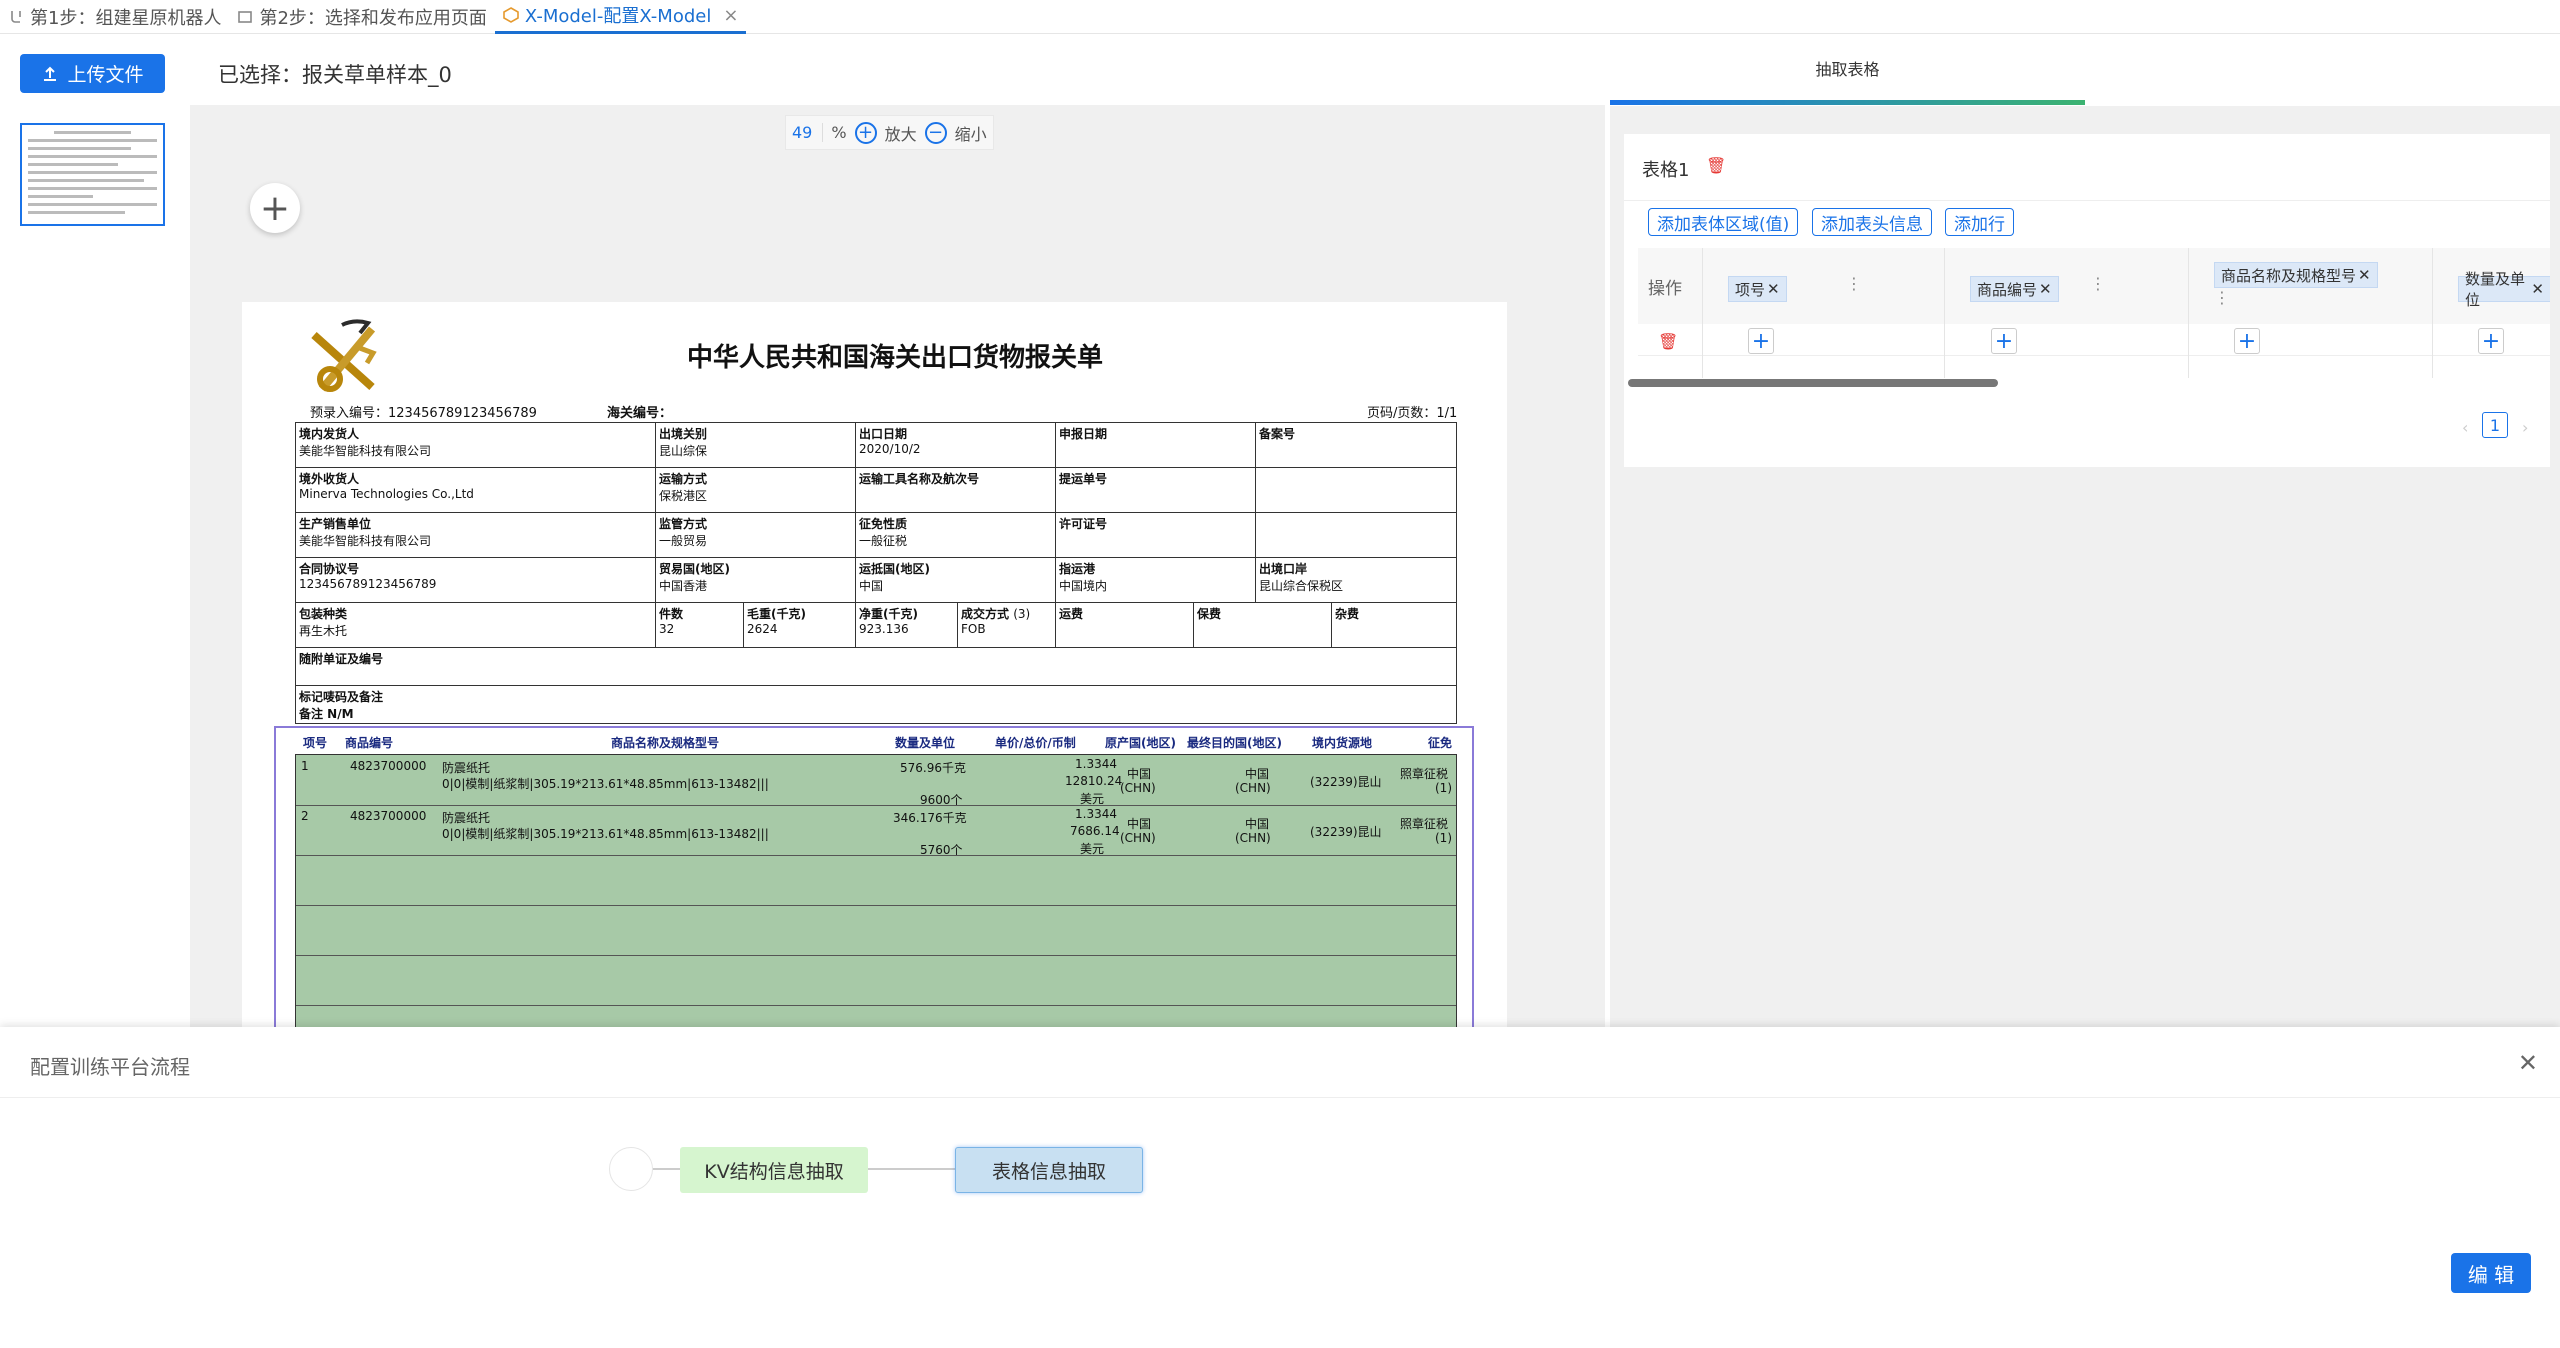  Describe the element at coordinates (92, 174) in the screenshot. I see `page-thumbnail` at that location.